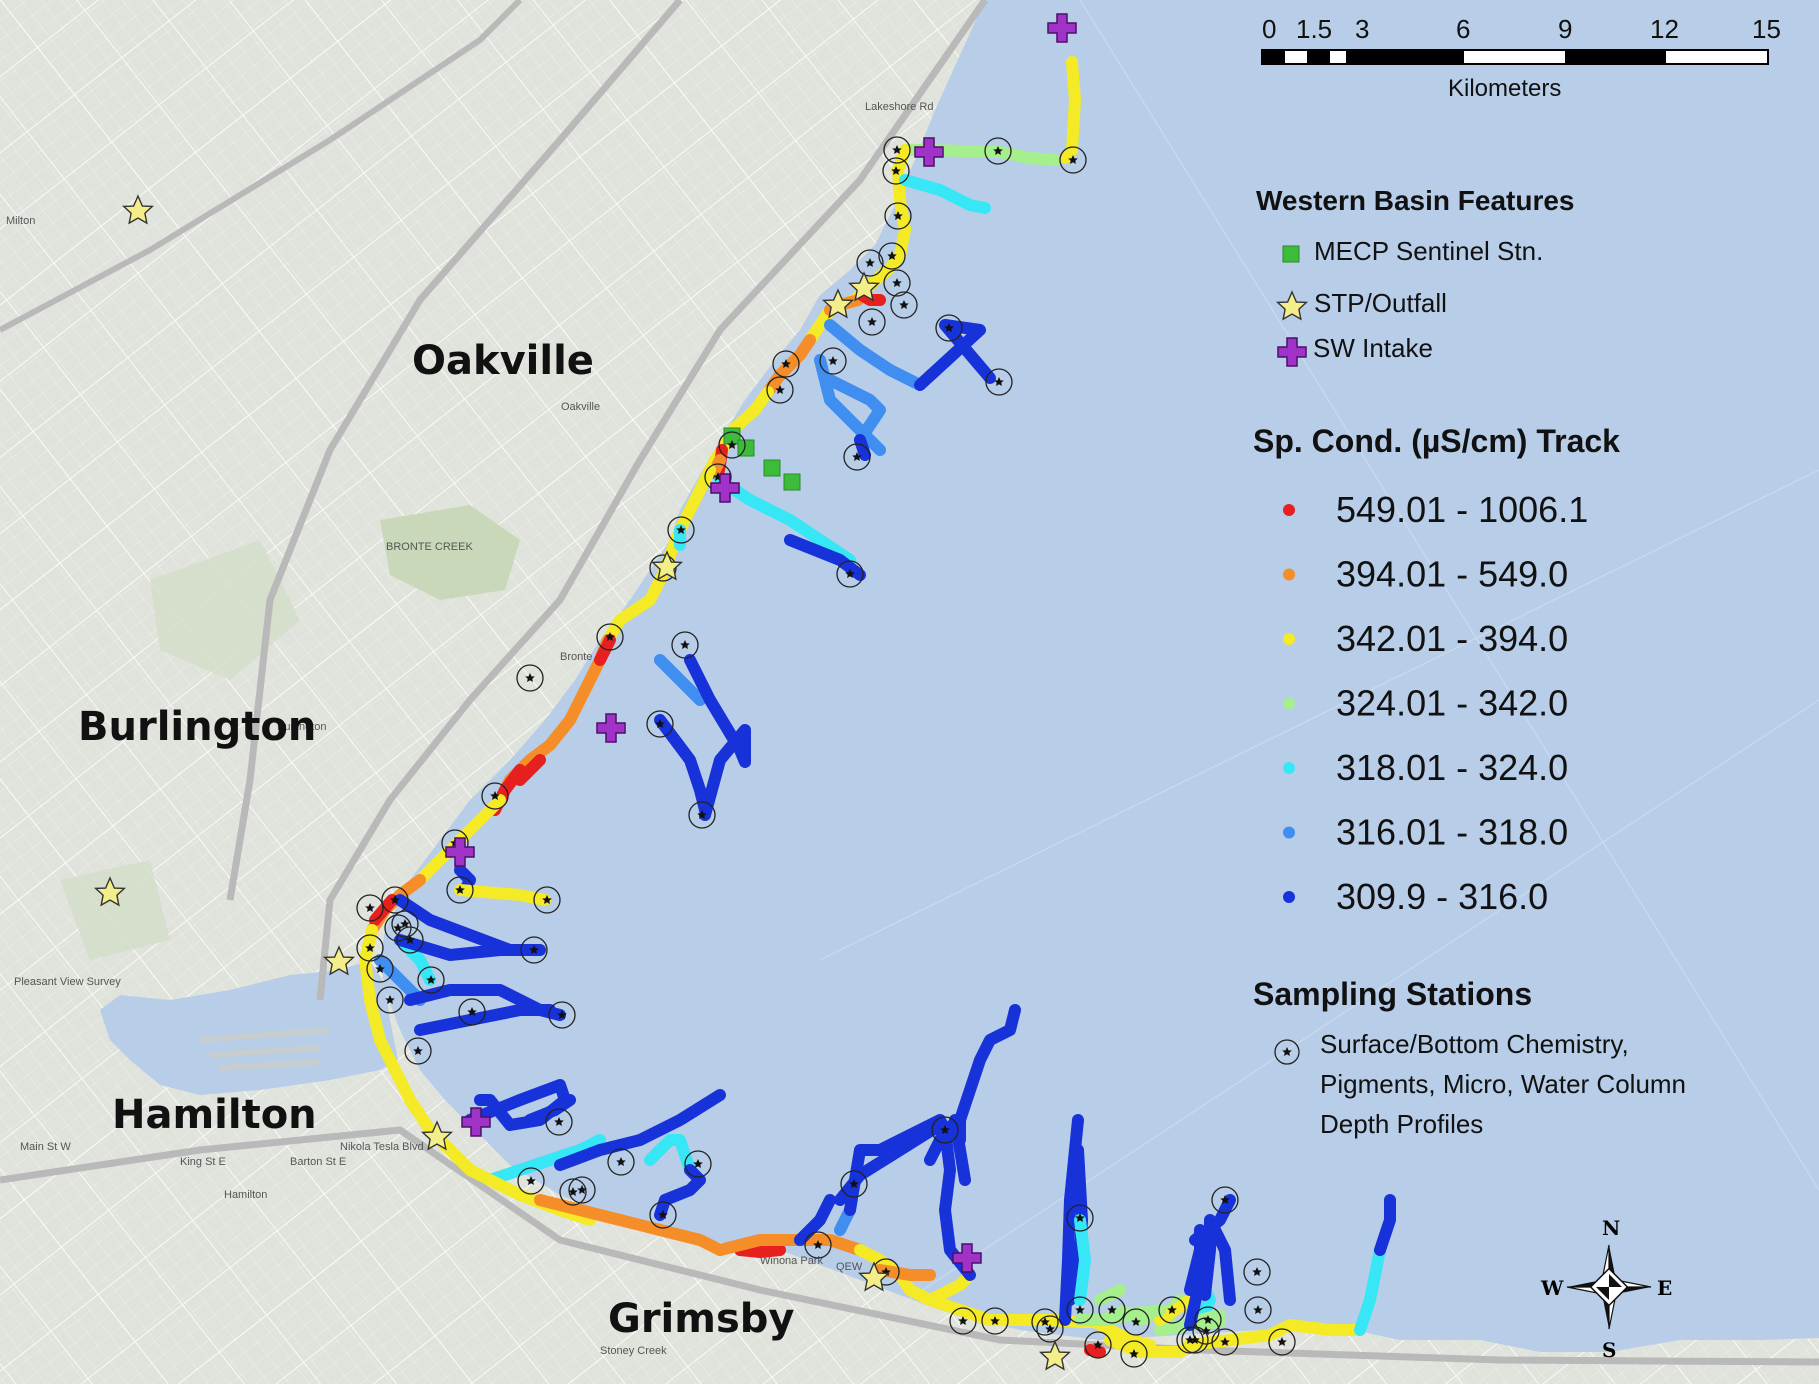 This screenshot has height=1384, width=1819. Describe the element at coordinates (382, 1147) in the screenshot. I see `basemap-label: Nikola Tesla Blvd` at that location.